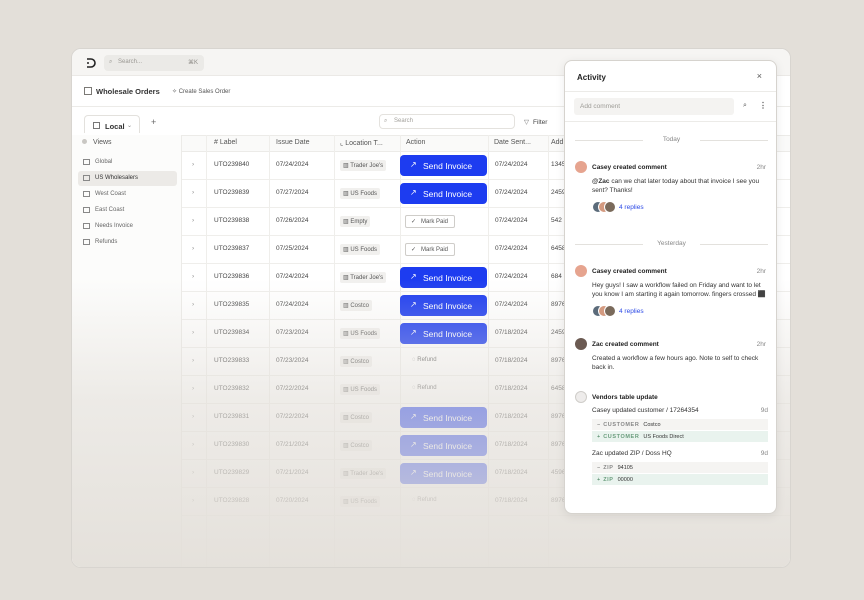 The height and width of the screenshot is (600, 864). Describe the element at coordinates (292, 248) in the screenshot. I see `issue-date: 07/25/2024` at that location.